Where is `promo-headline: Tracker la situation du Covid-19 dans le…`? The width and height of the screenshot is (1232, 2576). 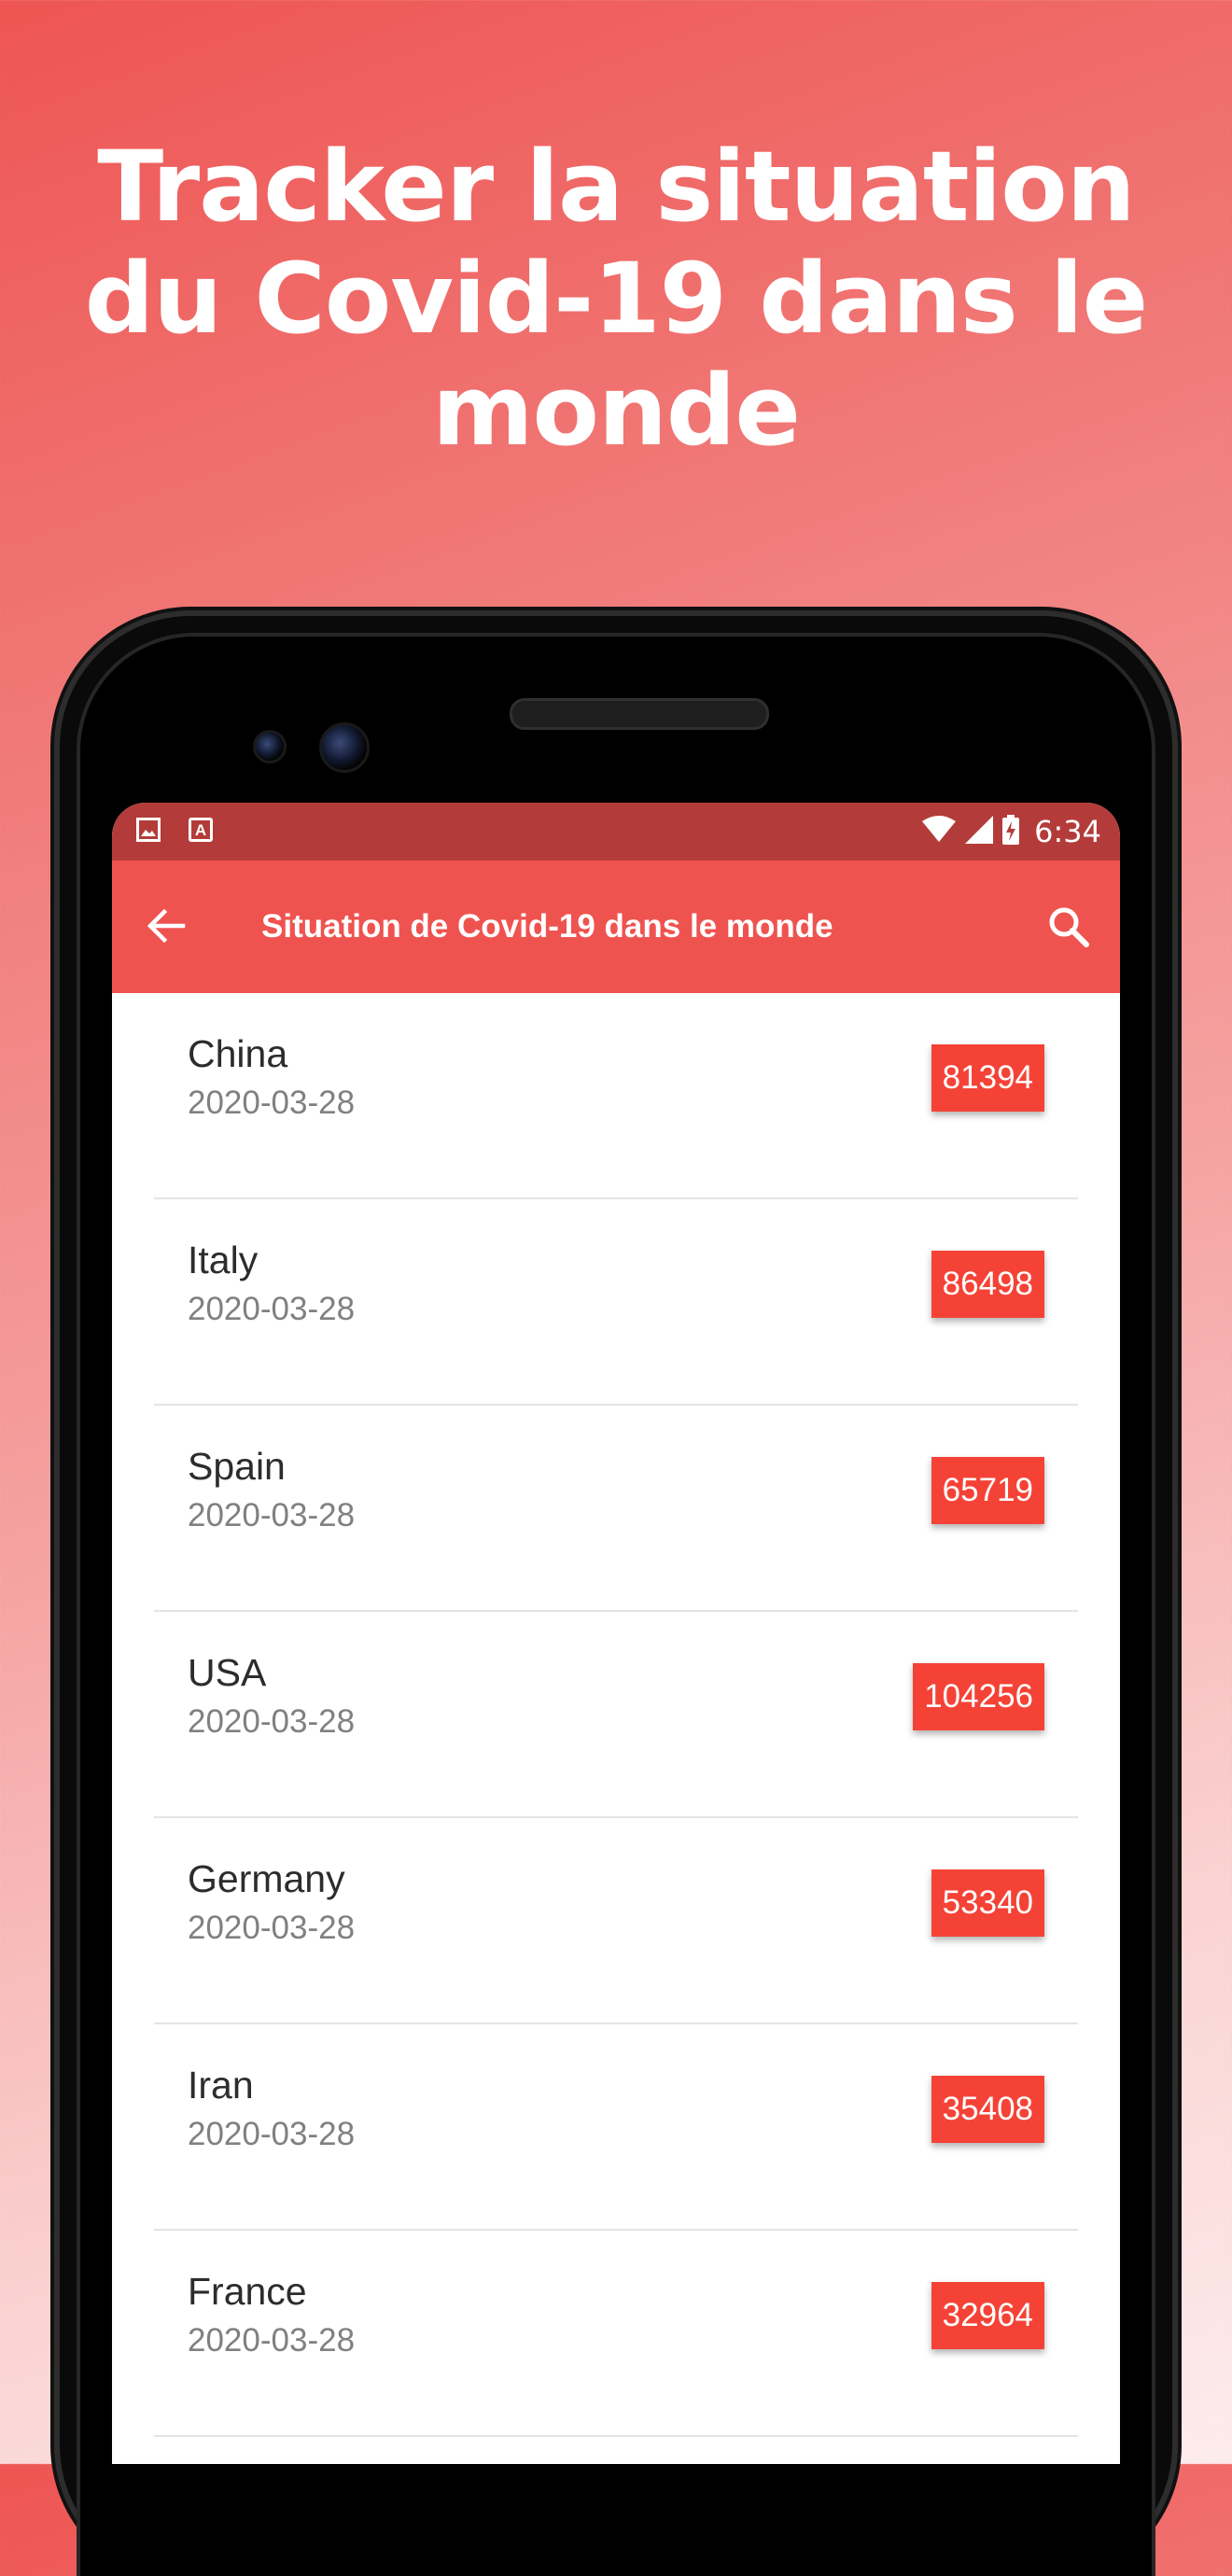 promo-headline: Tracker la situation du Covid-19 dans le… is located at coordinates (616, 299).